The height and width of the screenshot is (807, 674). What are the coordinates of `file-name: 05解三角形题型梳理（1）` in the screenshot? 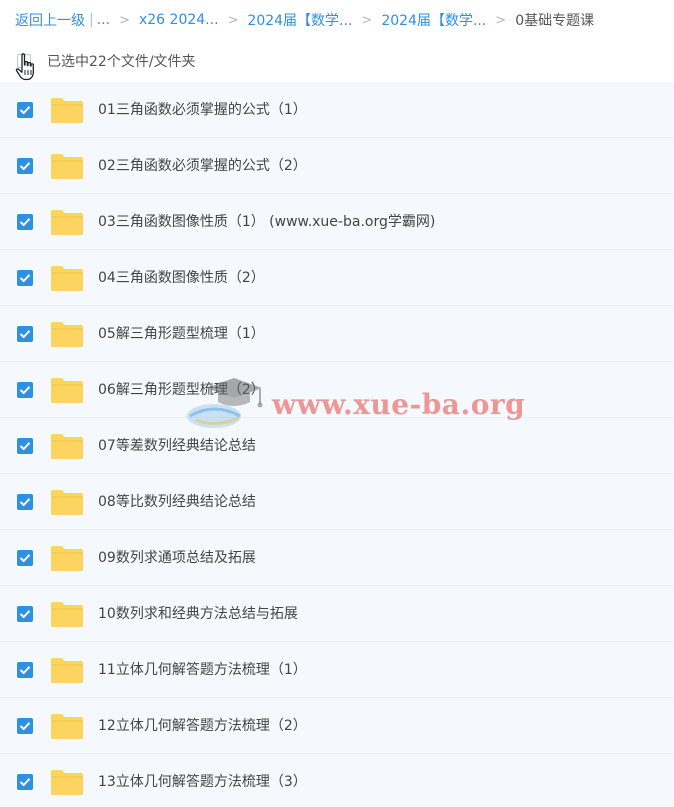 It's located at (181, 334).